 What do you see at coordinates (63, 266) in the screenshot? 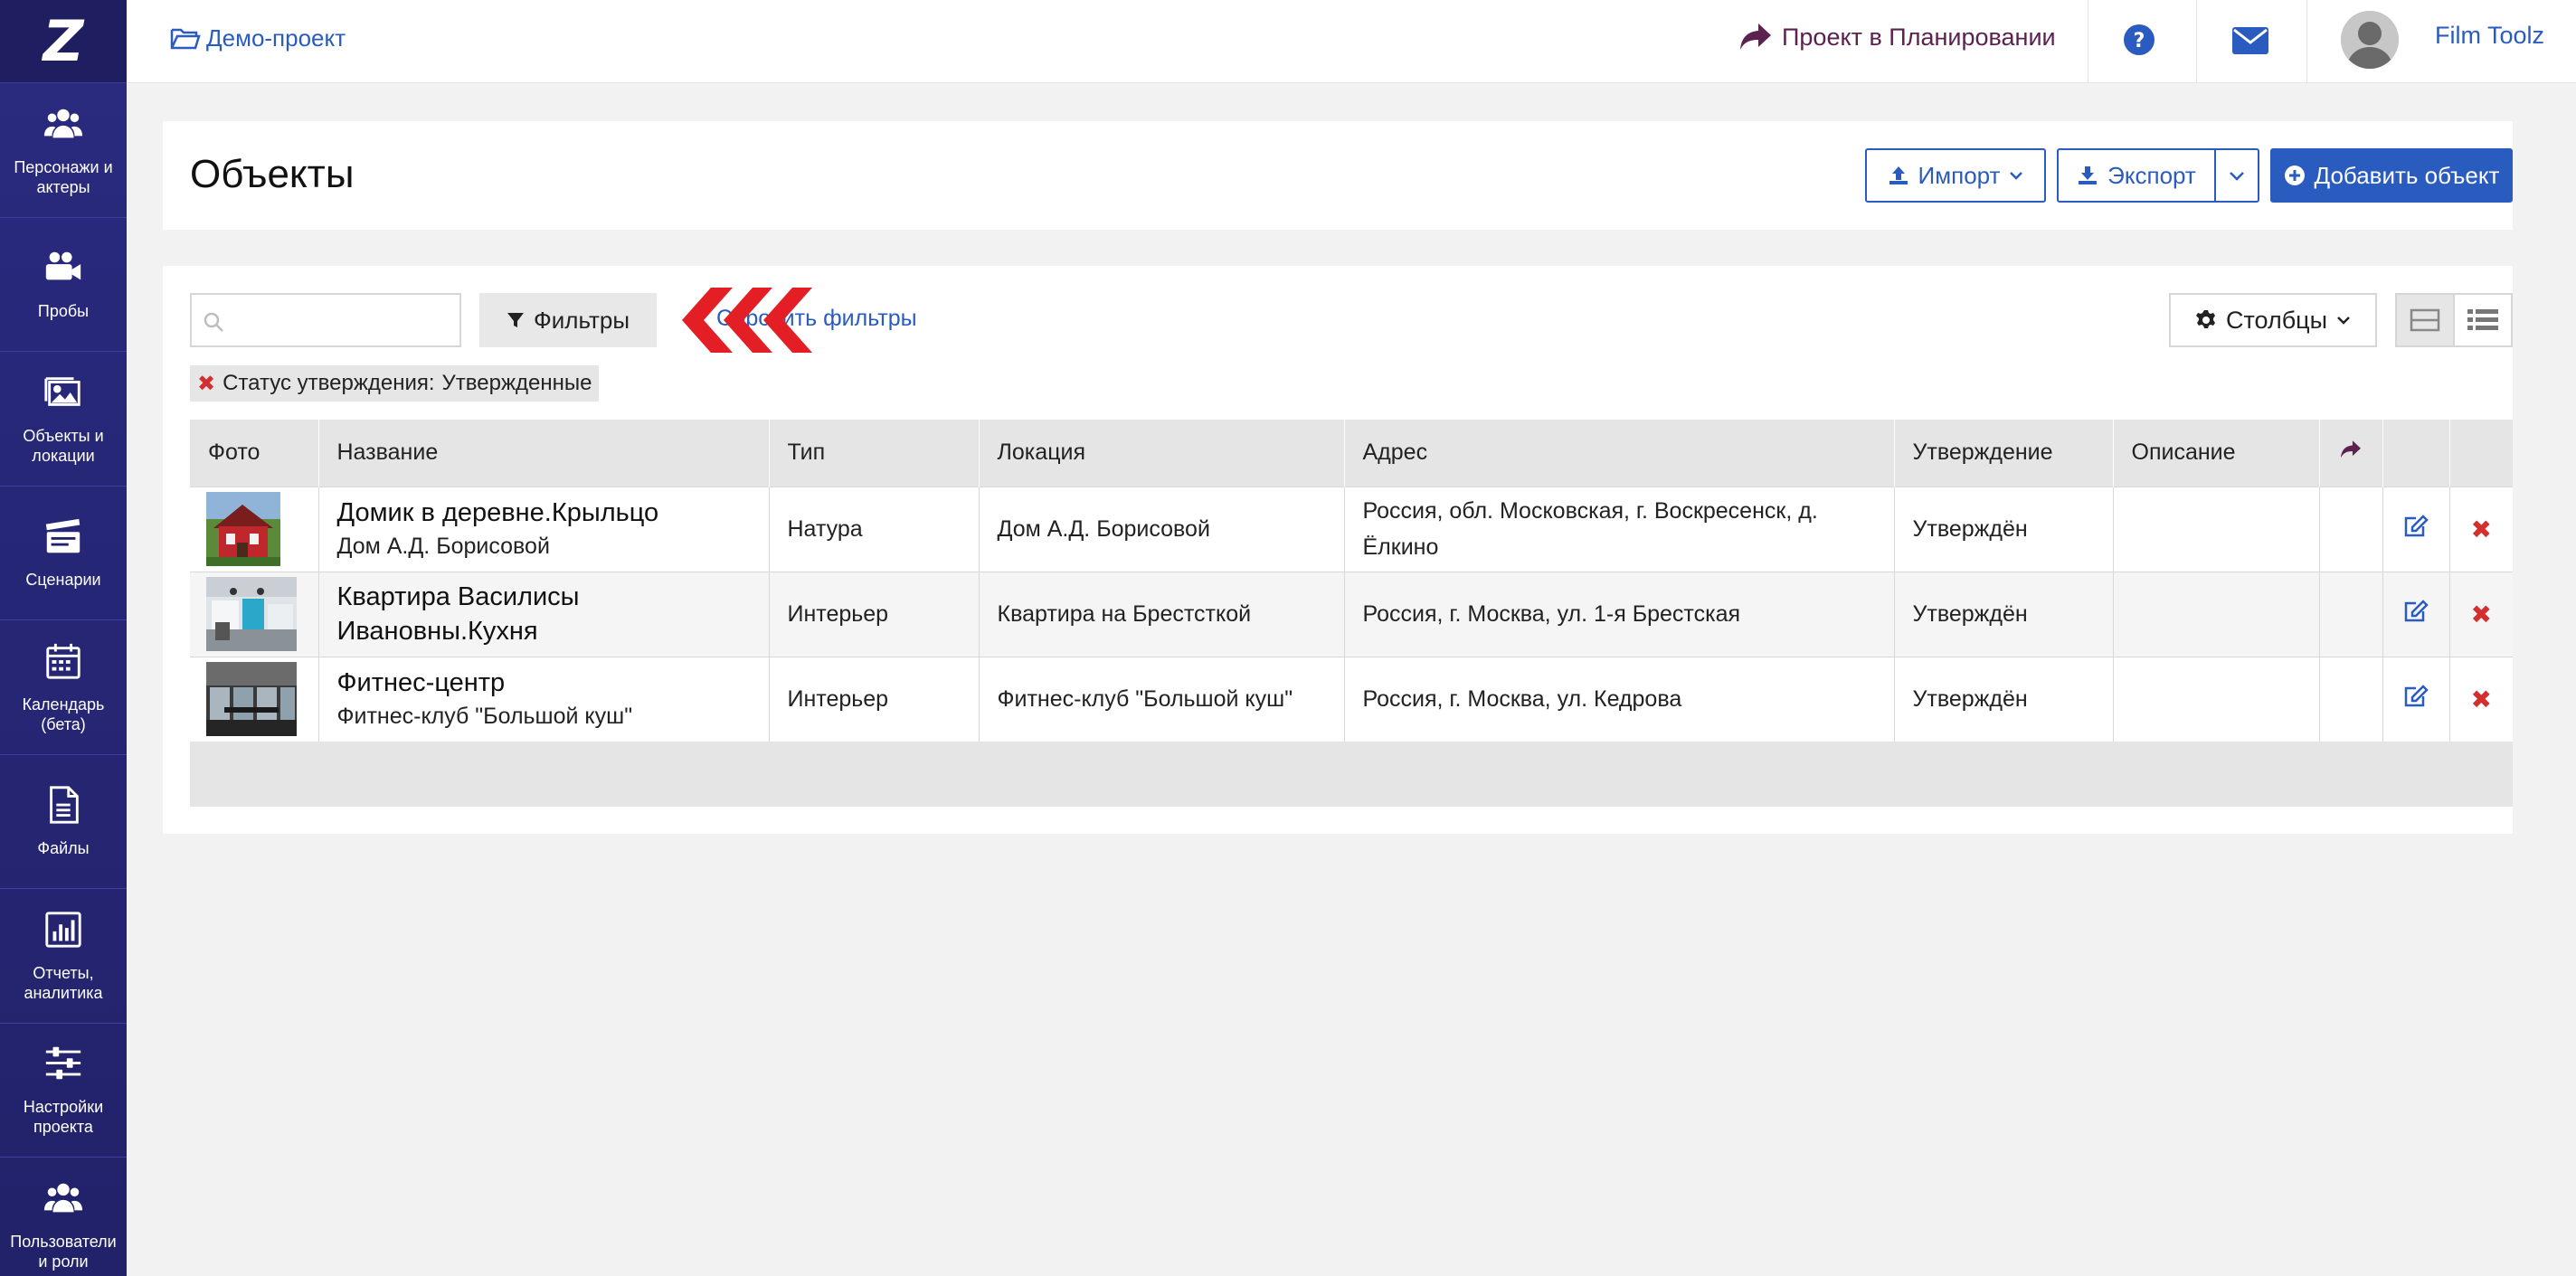
I see `video-camera-icon` at bounding box center [63, 266].